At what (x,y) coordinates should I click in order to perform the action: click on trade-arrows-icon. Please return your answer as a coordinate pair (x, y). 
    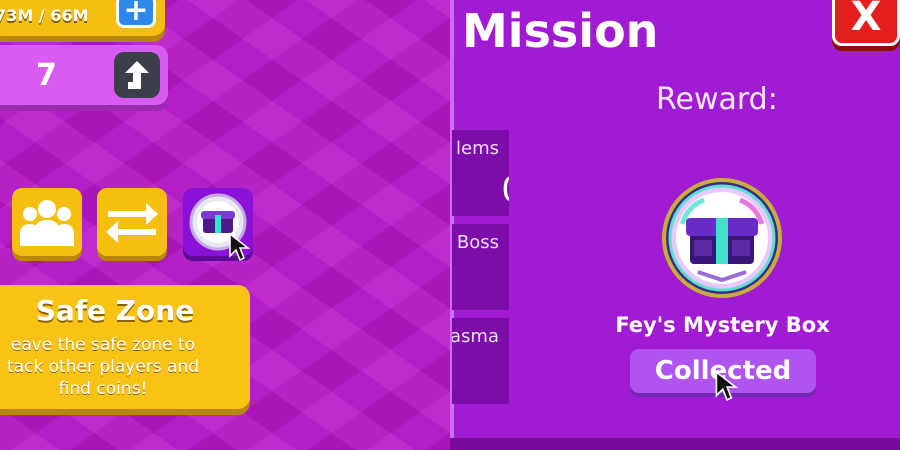
    Looking at the image, I should click on (132, 223).